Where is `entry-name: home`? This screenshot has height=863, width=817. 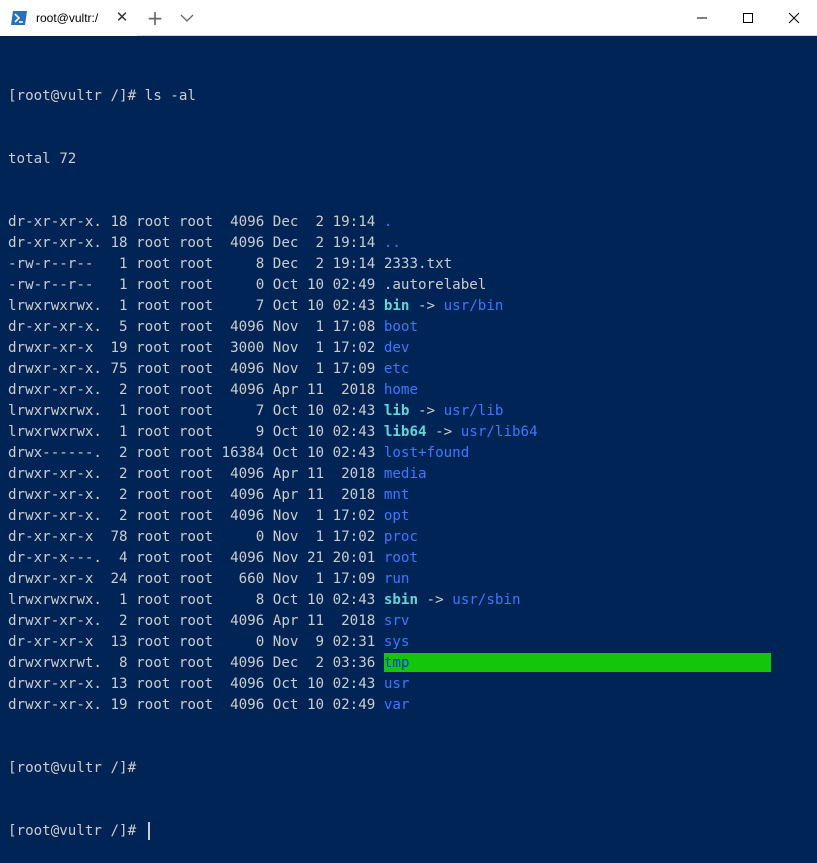 entry-name: home is located at coordinates (401, 390).